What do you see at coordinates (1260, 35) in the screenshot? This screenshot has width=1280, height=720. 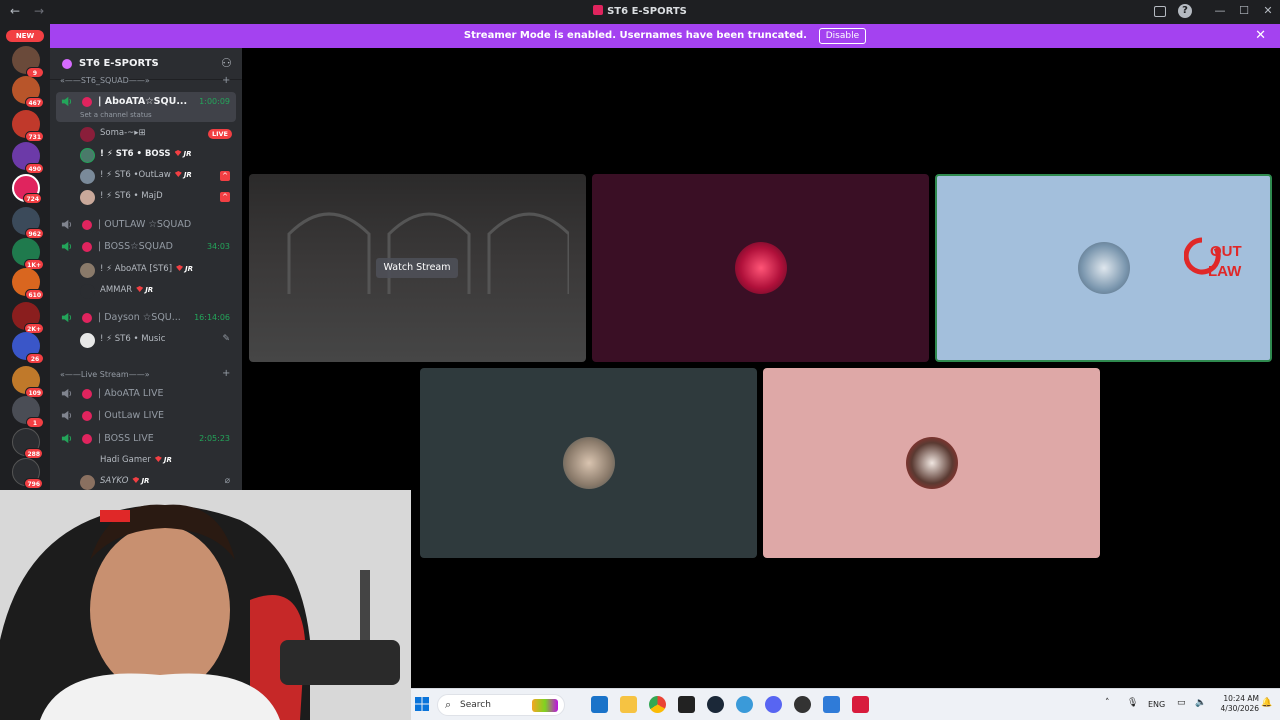 I see `close-banner-icon: ✕` at bounding box center [1260, 35].